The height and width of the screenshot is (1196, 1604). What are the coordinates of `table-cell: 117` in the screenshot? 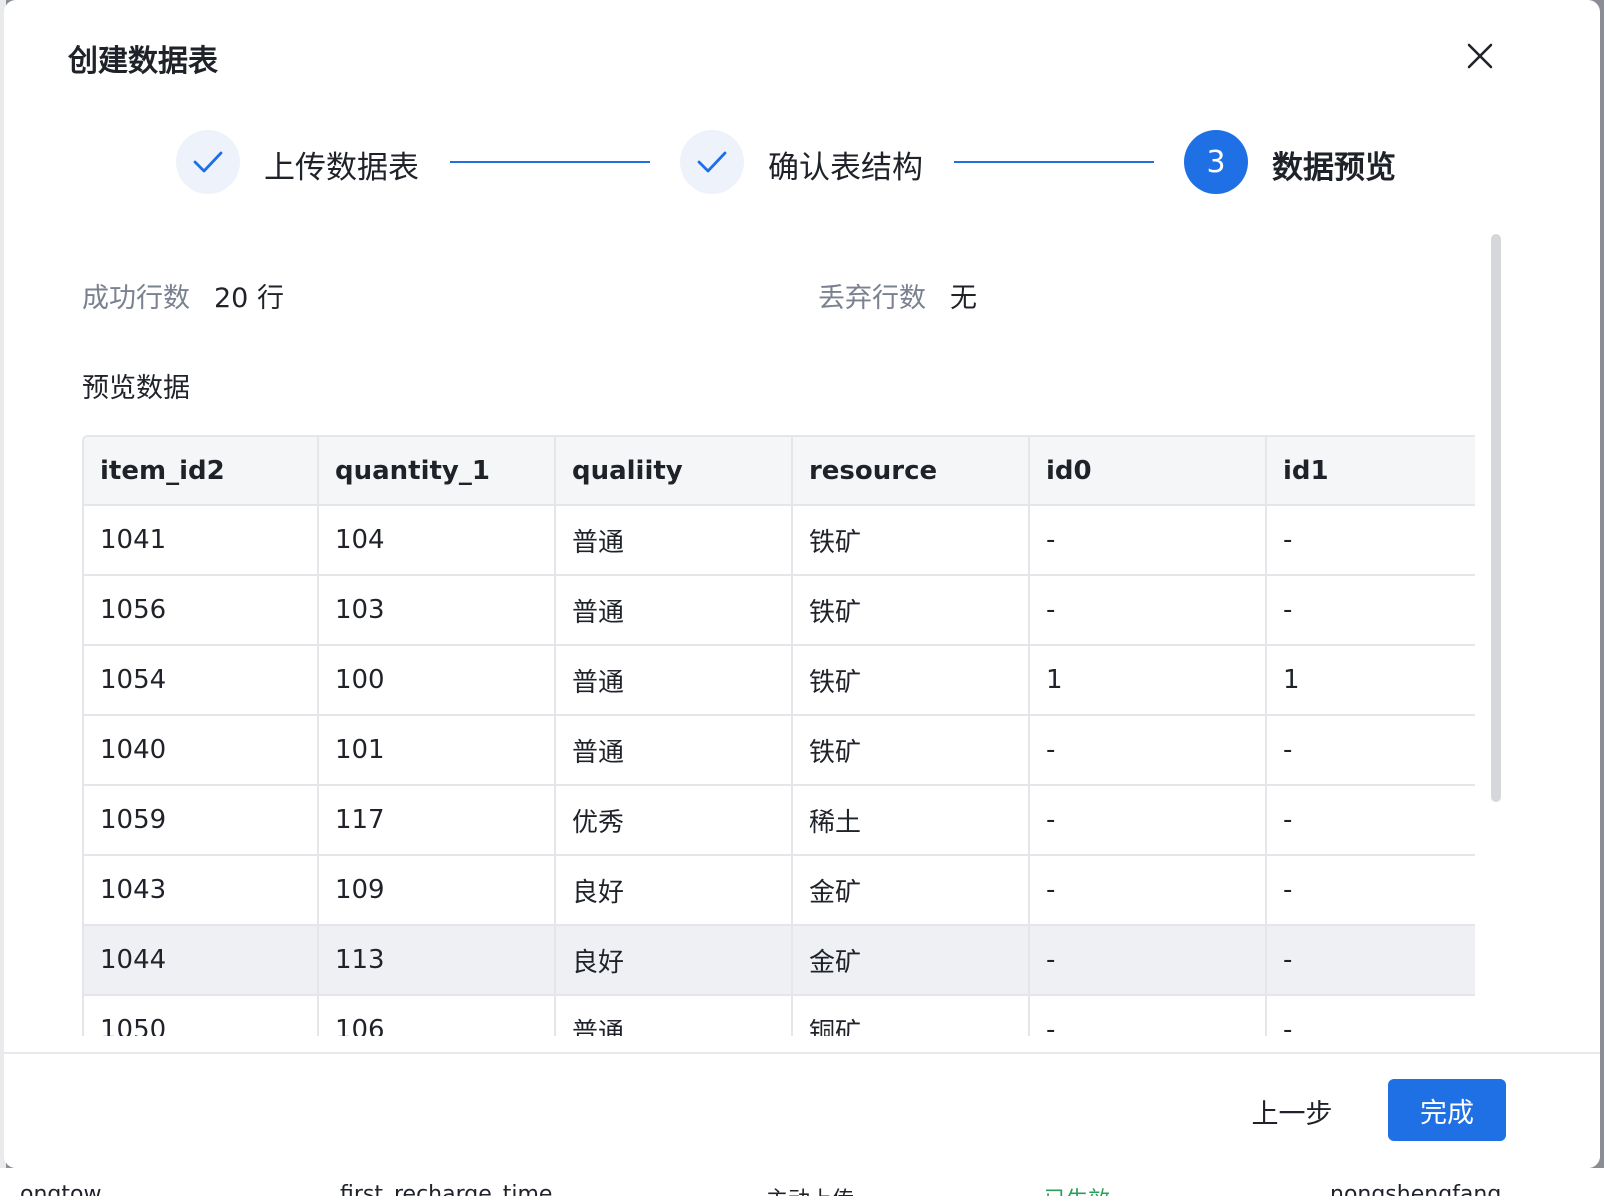 It's located at (436, 820).